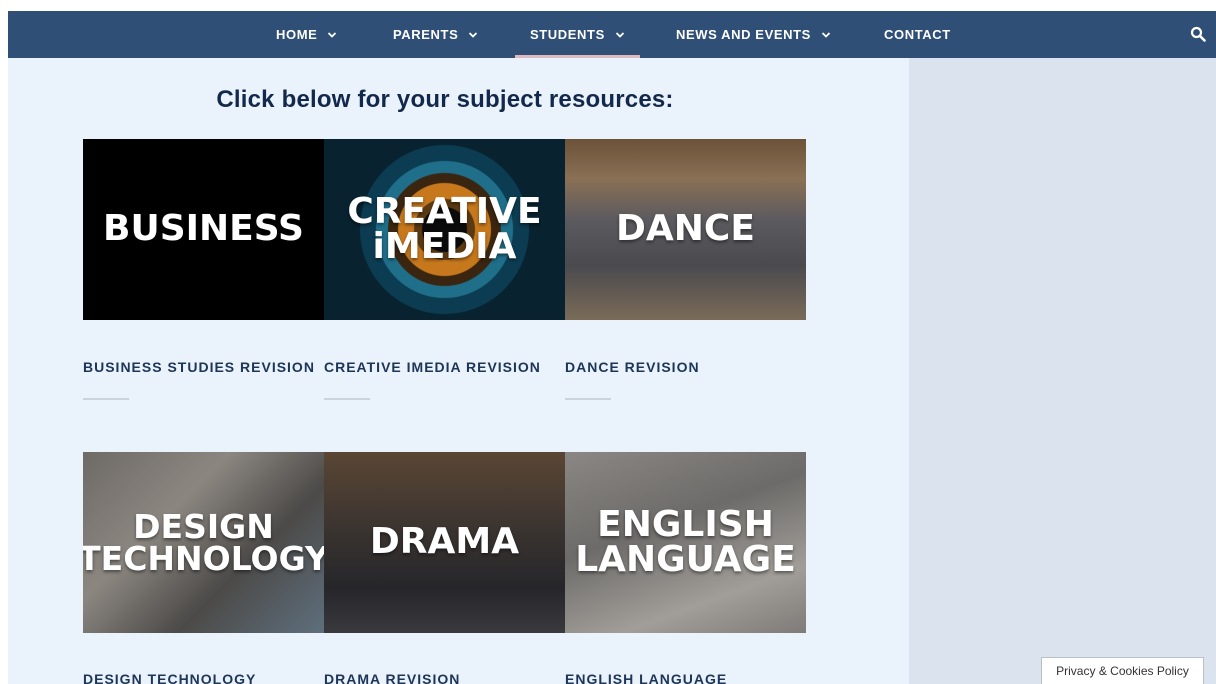 The height and width of the screenshot is (684, 1216). What do you see at coordinates (567, 34) in the screenshot?
I see `nav-item-label: STUDENTS` at bounding box center [567, 34].